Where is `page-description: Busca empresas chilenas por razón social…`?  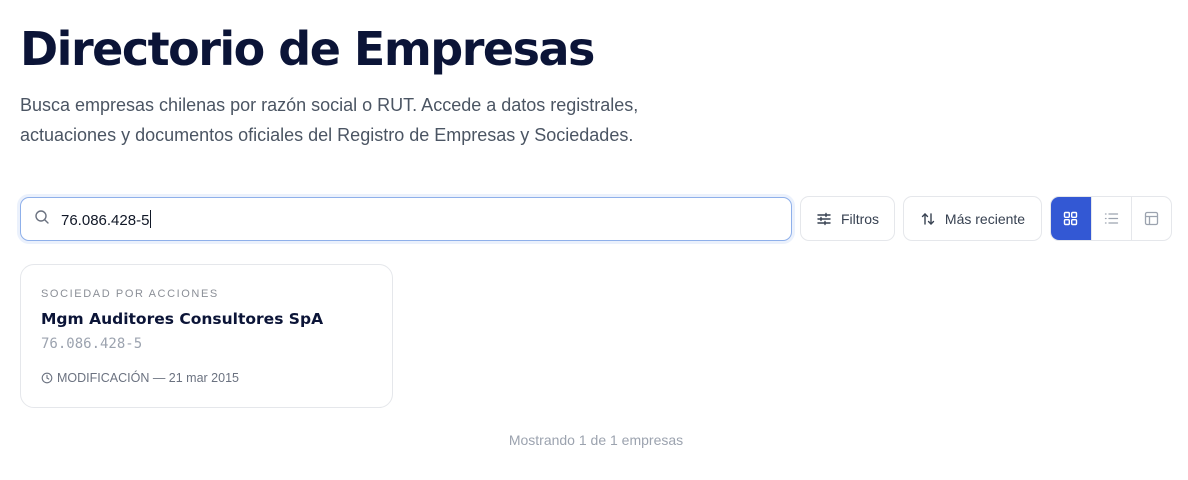 page-description: Busca empresas chilenas por razón social… is located at coordinates (329, 120).